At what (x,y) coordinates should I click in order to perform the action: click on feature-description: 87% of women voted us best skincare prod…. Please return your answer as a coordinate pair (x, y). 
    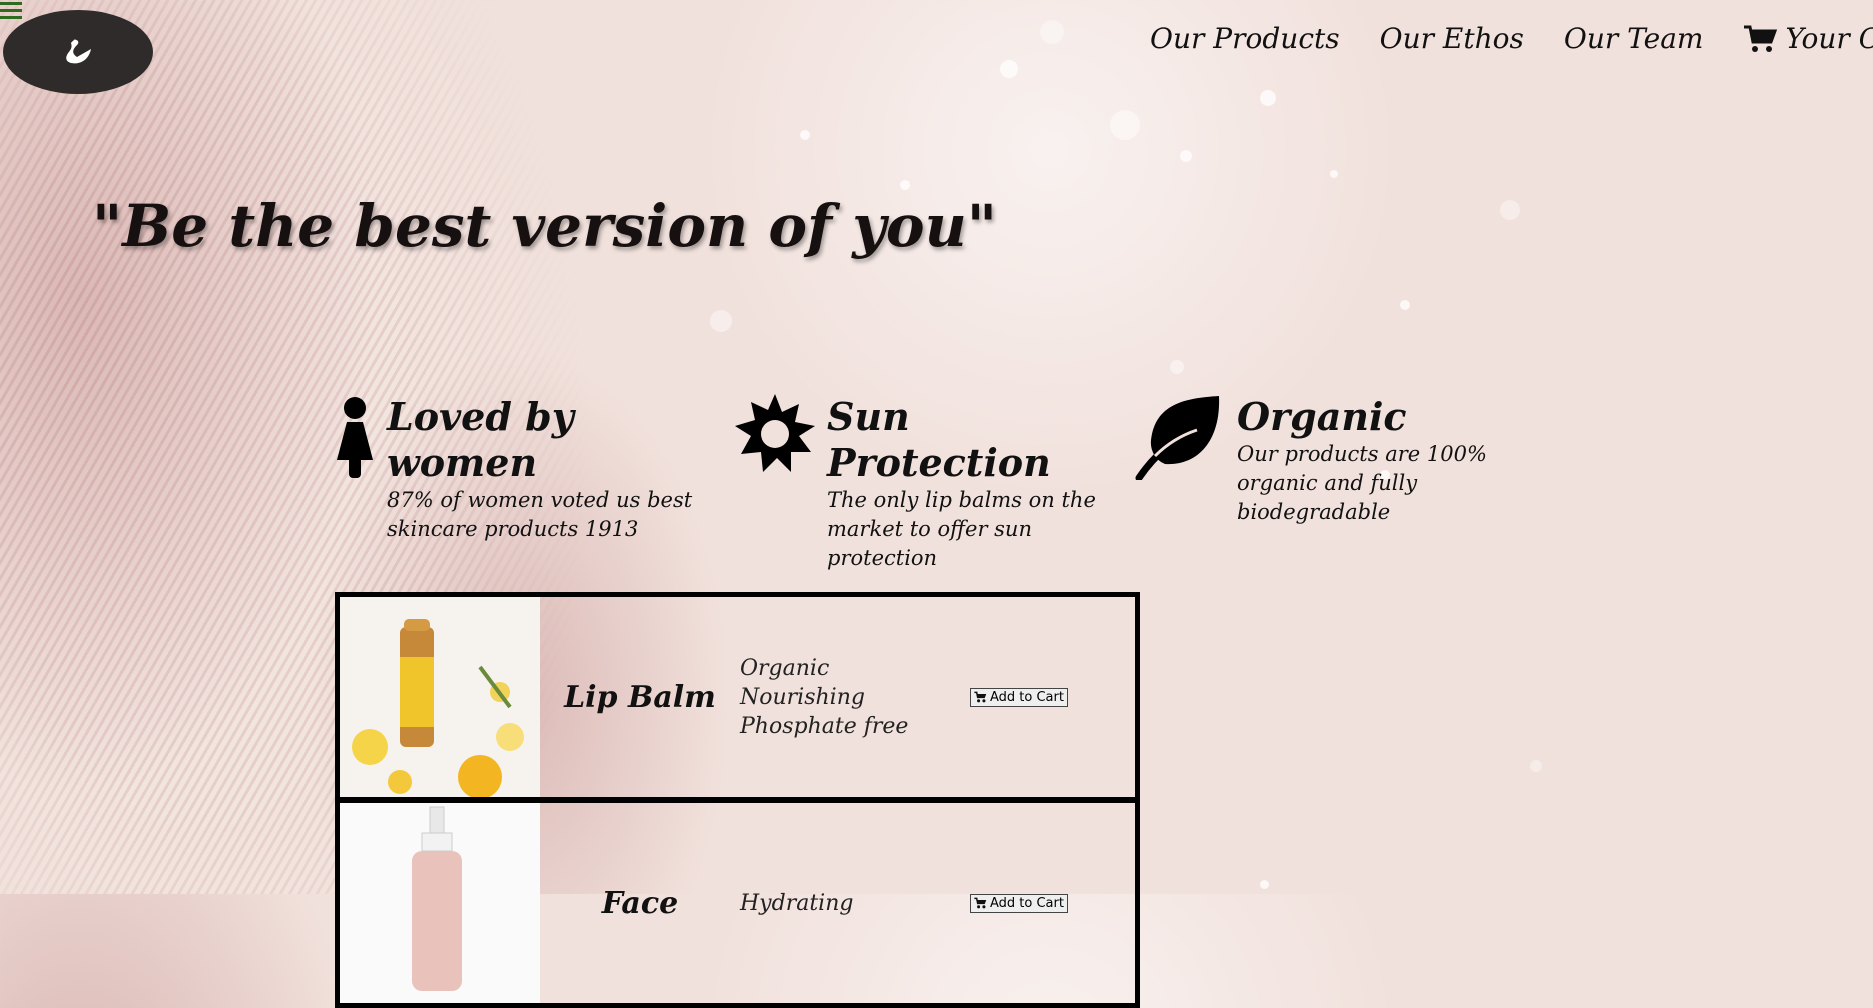
    Looking at the image, I should click on (540, 514).